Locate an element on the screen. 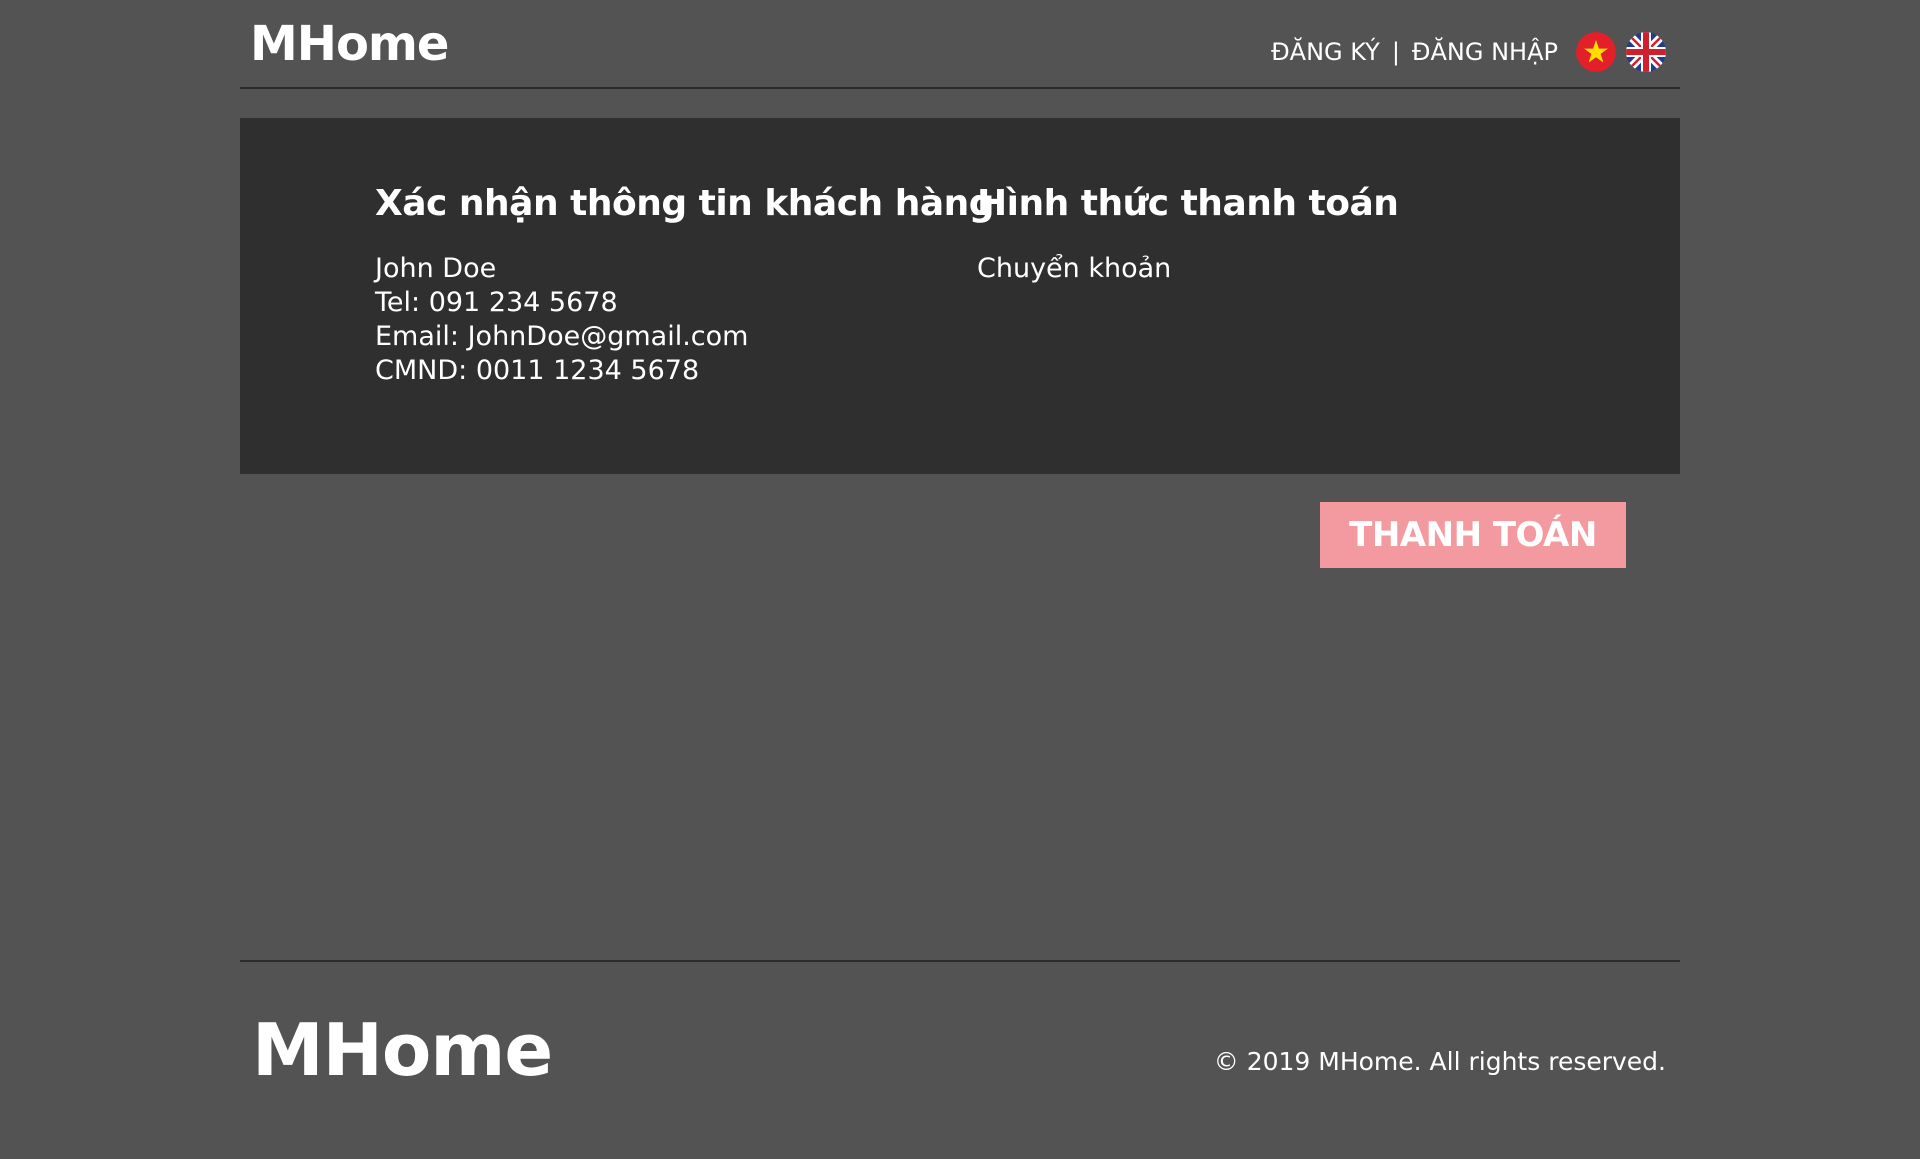 This screenshot has width=1920, height=1159. uk-flag-icon is located at coordinates (1646, 52).